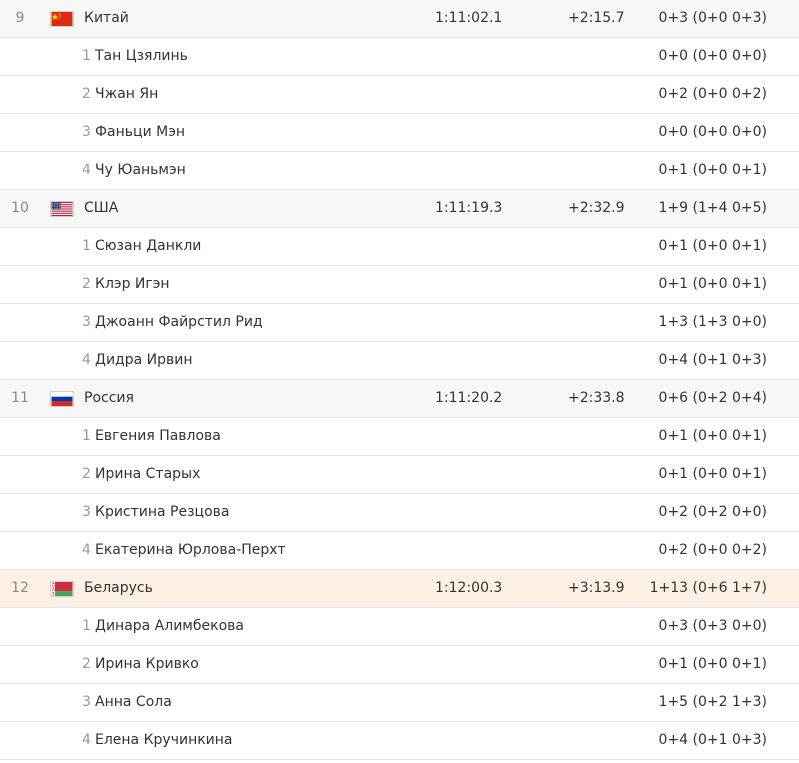  I want to click on team-rank: 11, so click(20, 398).